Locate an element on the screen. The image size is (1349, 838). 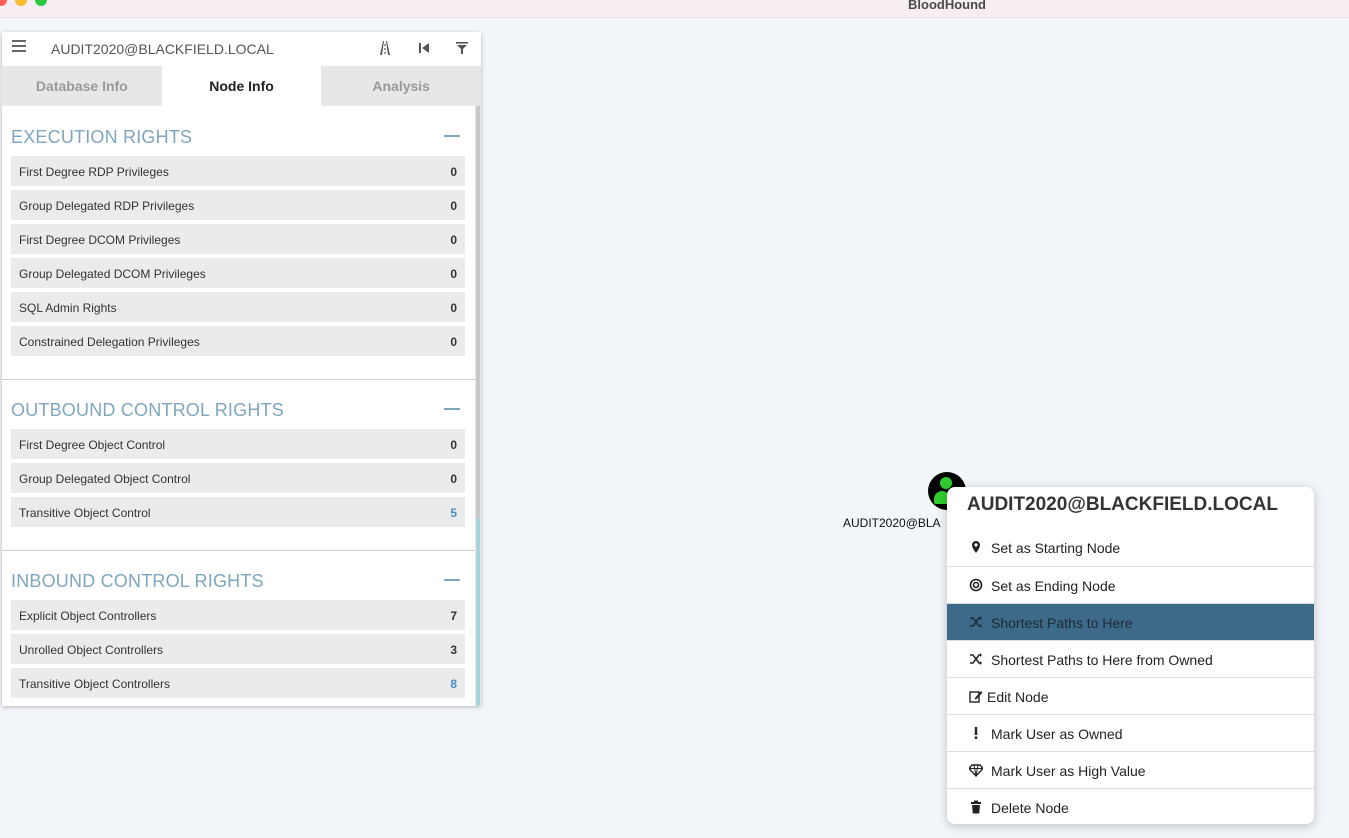
list-item: Transitive Object Controllers 8 is located at coordinates (238, 684).